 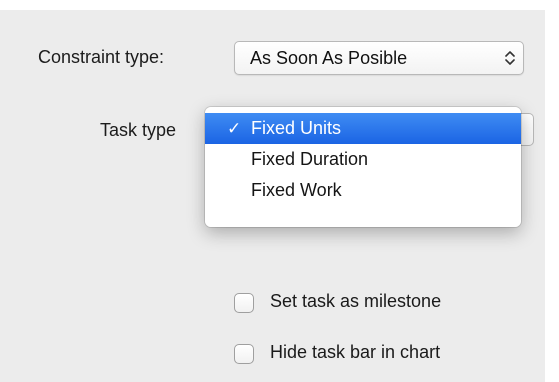 What do you see at coordinates (363, 190) in the screenshot?
I see `menu-item-fixed-work: Fixed Work` at bounding box center [363, 190].